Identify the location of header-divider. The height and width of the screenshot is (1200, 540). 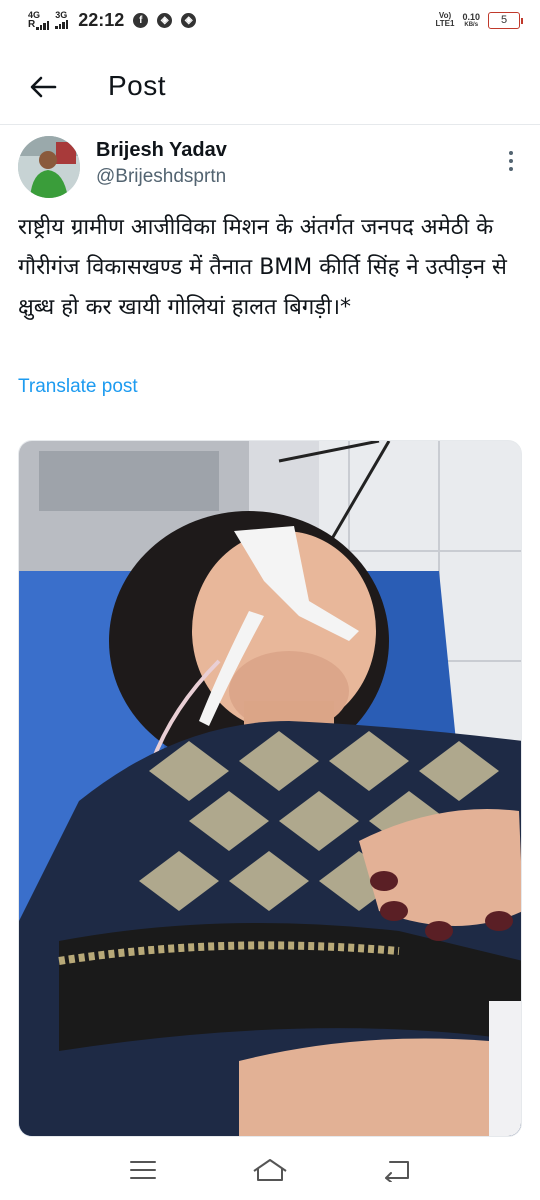
(270, 124).